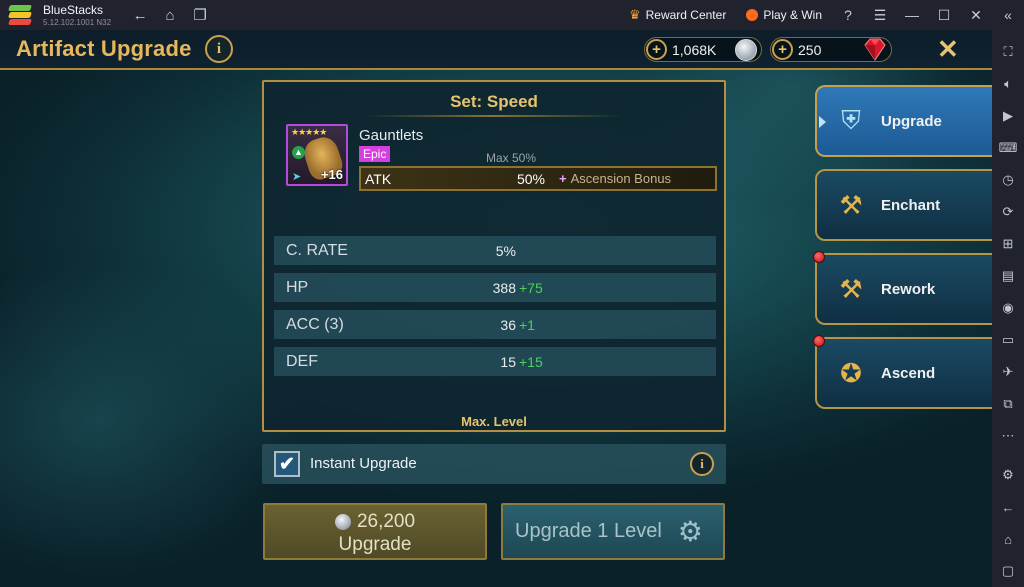 The height and width of the screenshot is (587, 1024). I want to click on substat-increase: +15, so click(531, 361).